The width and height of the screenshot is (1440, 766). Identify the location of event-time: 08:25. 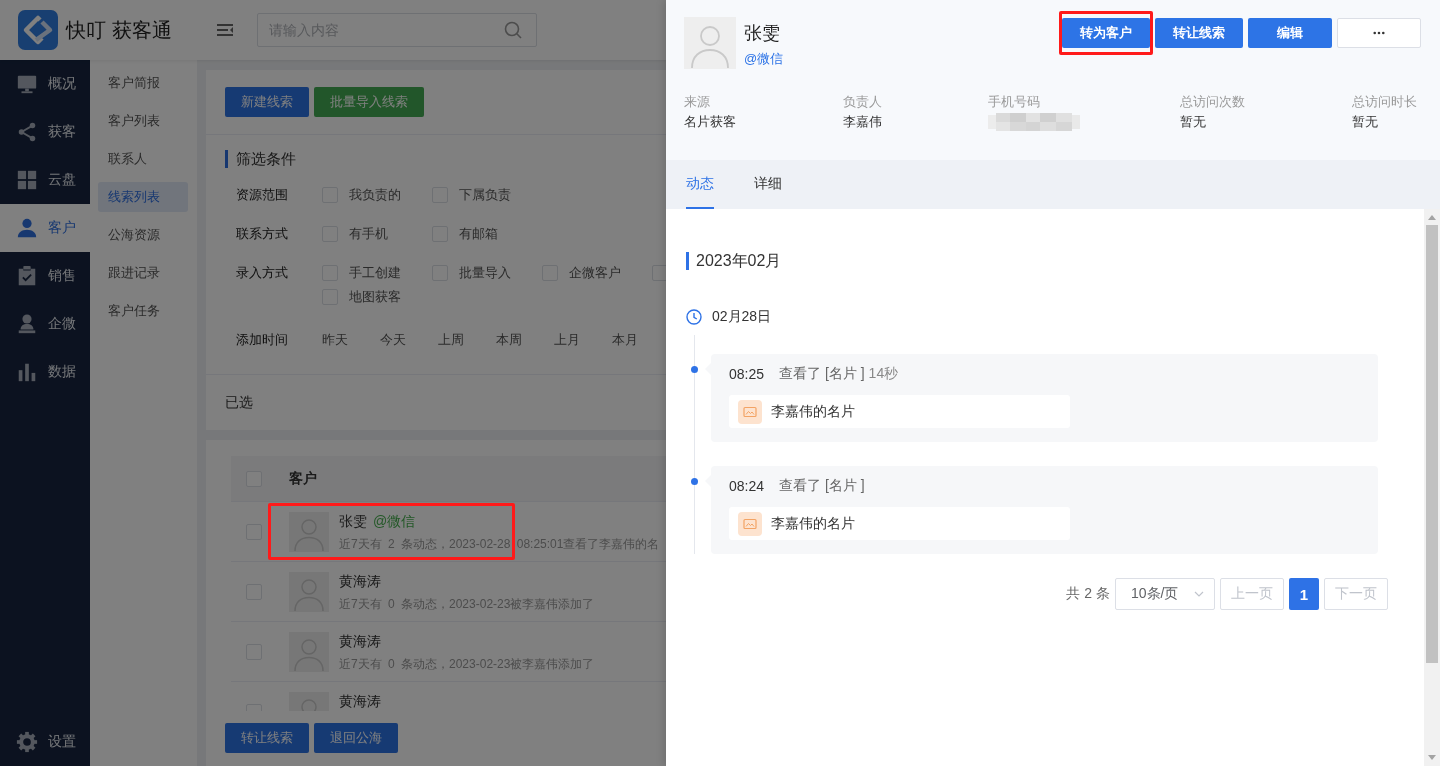
(747, 374).